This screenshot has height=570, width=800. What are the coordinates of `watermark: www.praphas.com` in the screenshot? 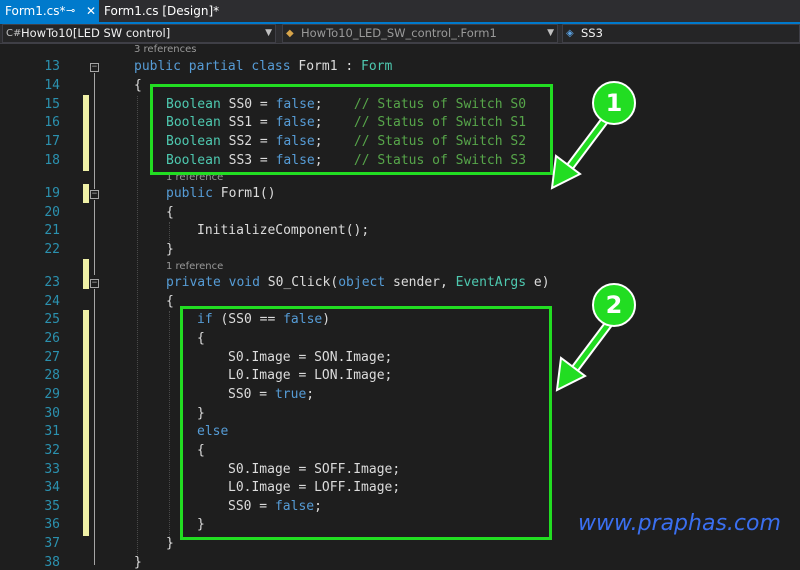 It's located at (679, 523).